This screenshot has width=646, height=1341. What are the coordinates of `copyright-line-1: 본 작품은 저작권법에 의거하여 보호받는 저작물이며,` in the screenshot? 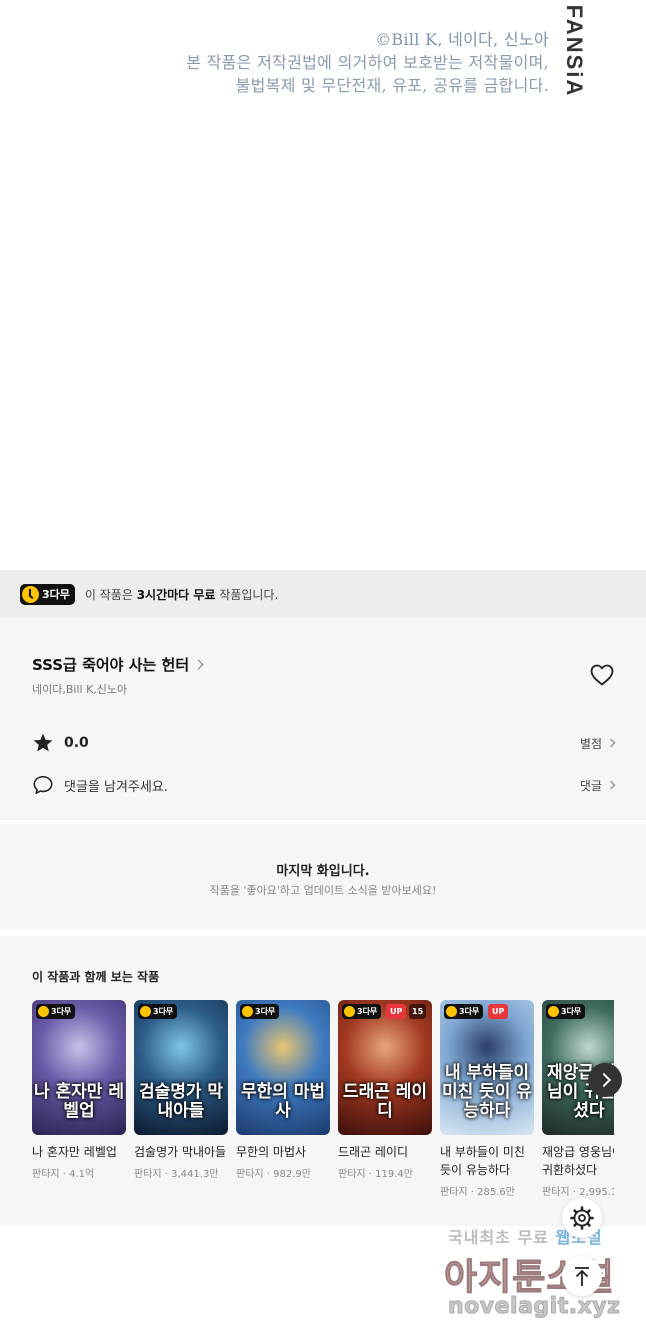 It's located at (367, 62).